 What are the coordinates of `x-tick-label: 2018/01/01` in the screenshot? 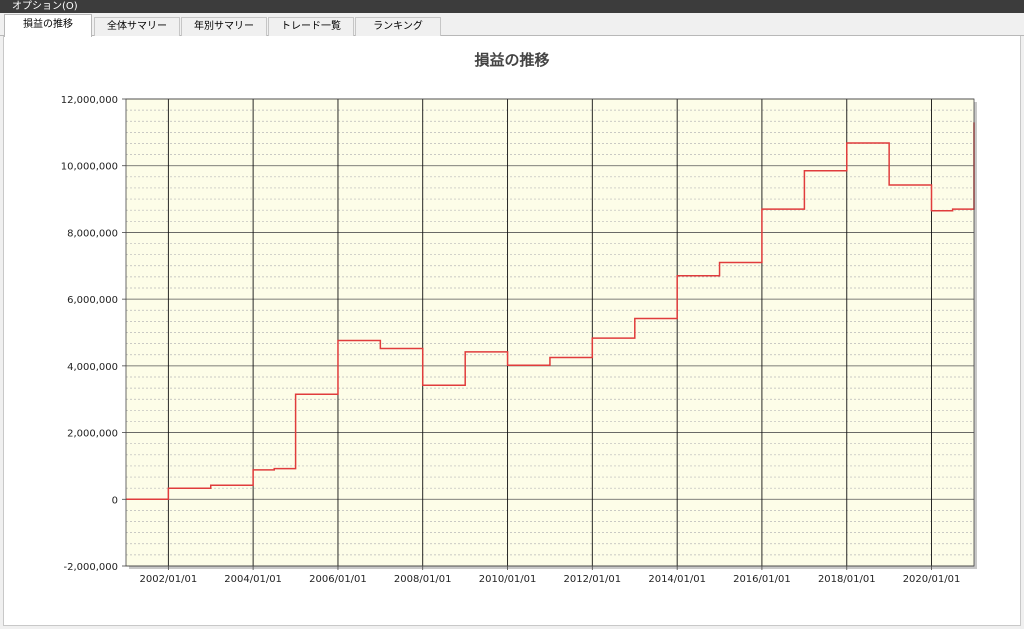 It's located at (847, 579).